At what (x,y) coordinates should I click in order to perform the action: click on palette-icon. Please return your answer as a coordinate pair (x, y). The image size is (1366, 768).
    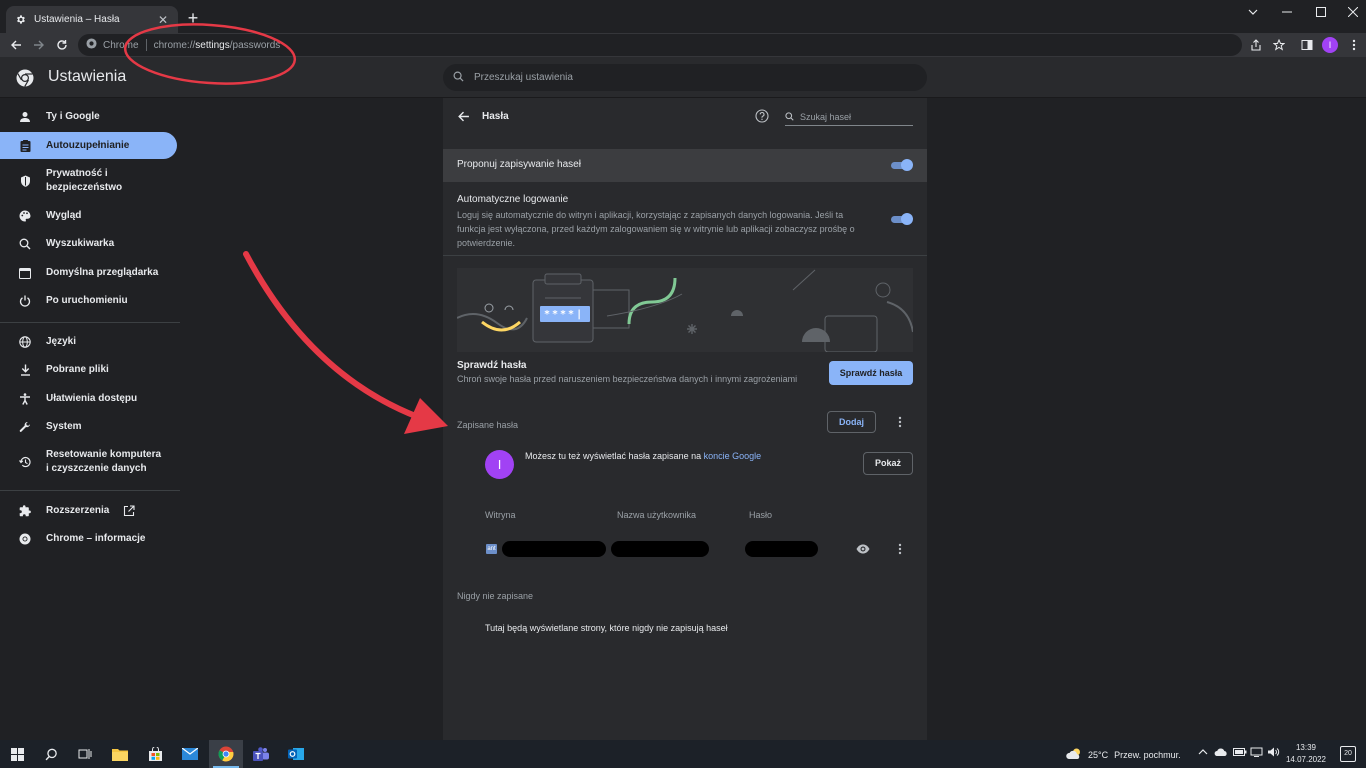
    Looking at the image, I should click on (25, 216).